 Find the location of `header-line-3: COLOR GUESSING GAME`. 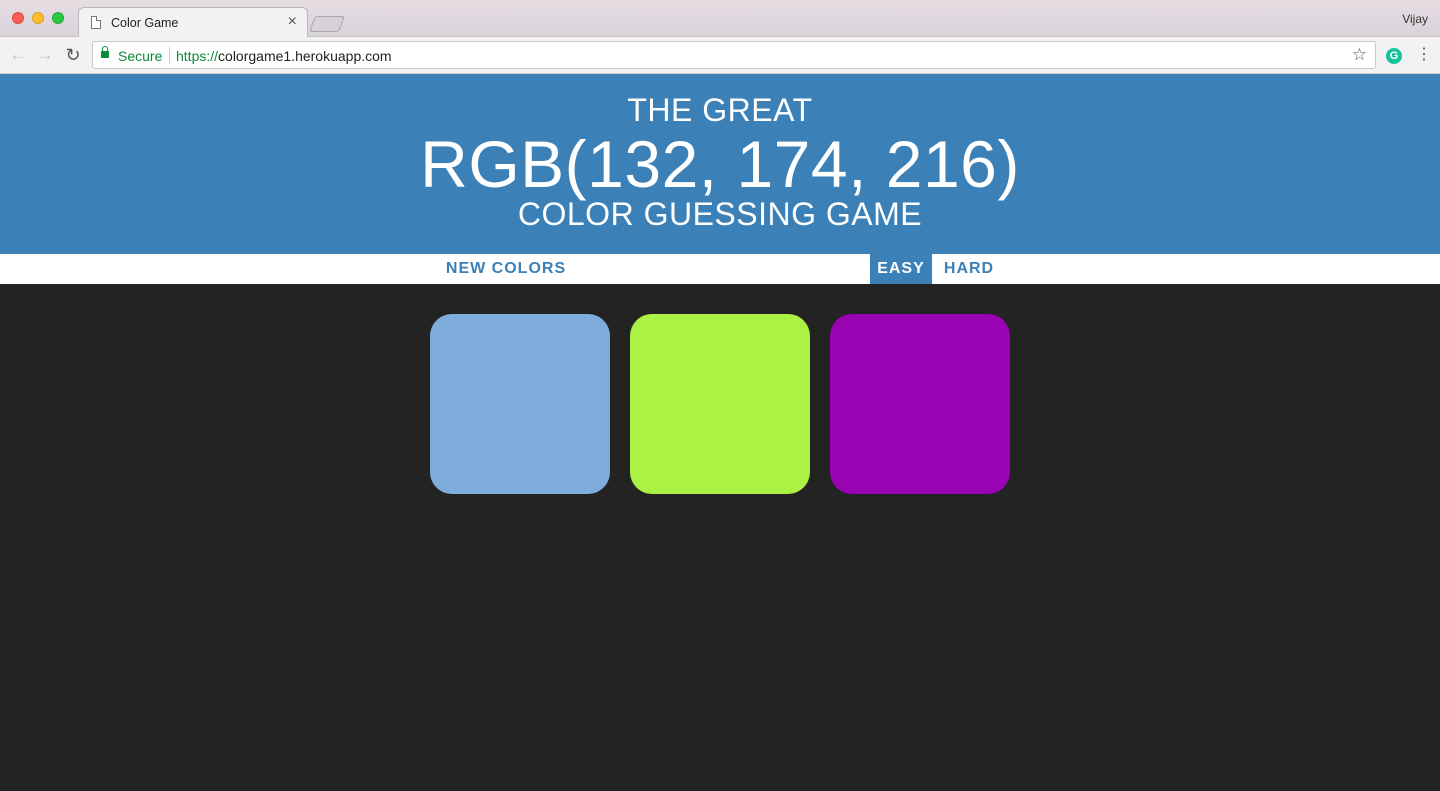

header-line-3: COLOR GUESSING GAME is located at coordinates (720, 214).